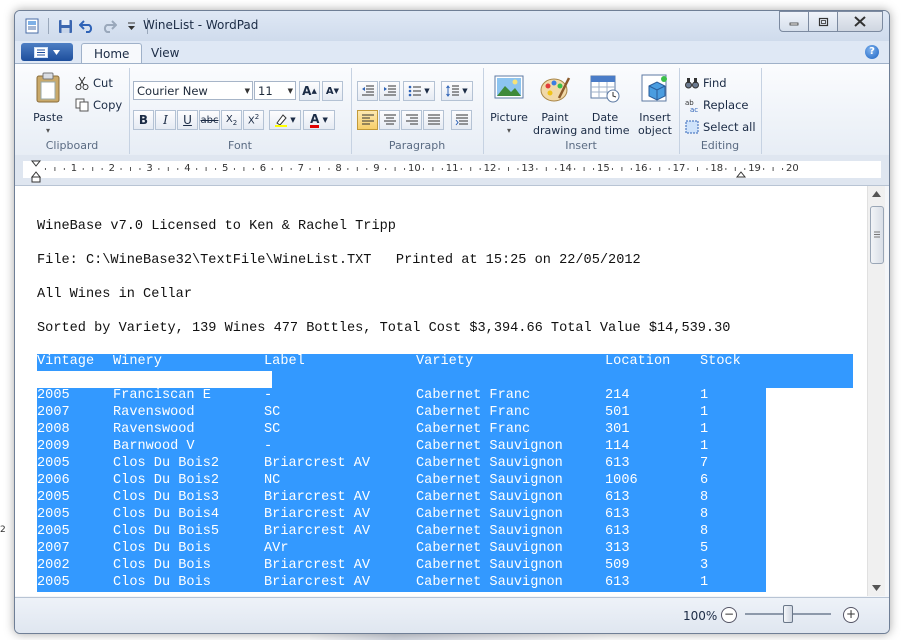 Image resolution: width=901 pixels, height=640 pixels. What do you see at coordinates (272, 412) in the screenshot?
I see `table-cell: SC` at bounding box center [272, 412].